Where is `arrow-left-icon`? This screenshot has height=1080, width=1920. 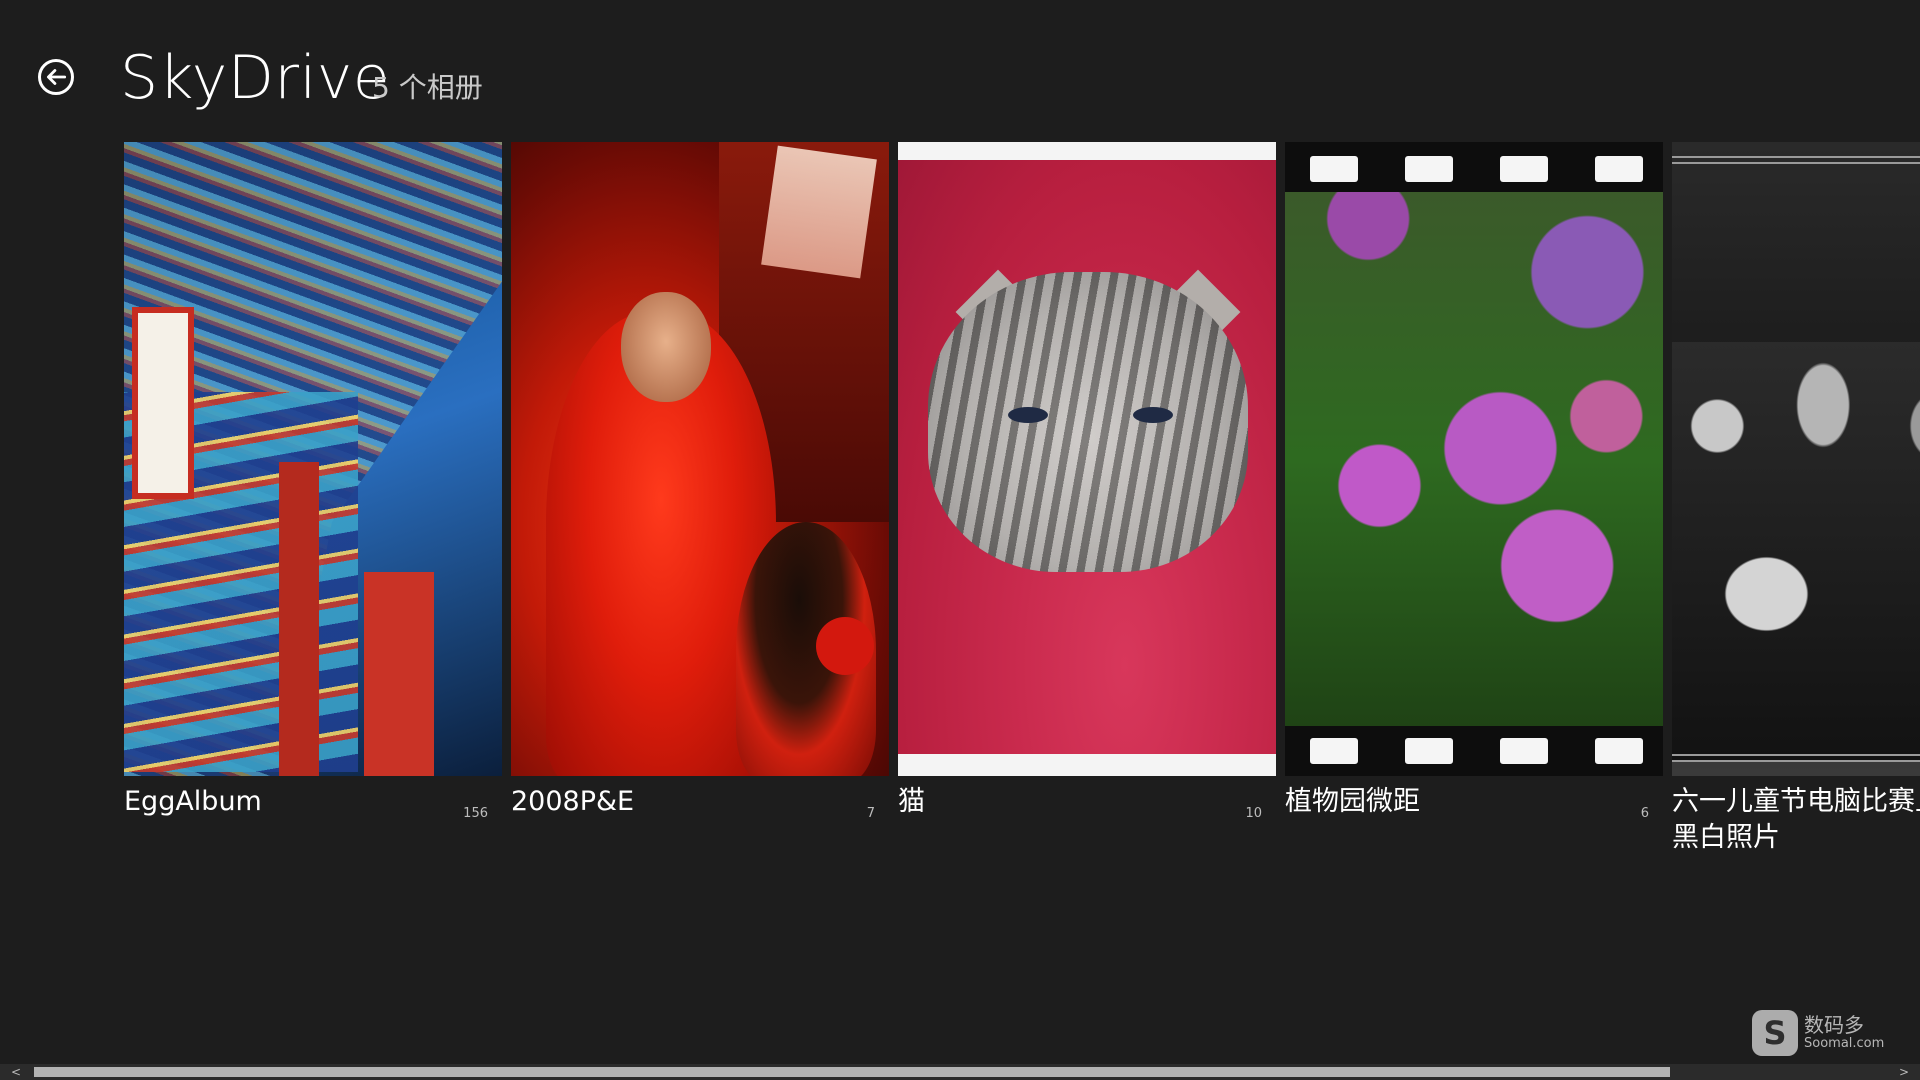 arrow-left-icon is located at coordinates (57, 77).